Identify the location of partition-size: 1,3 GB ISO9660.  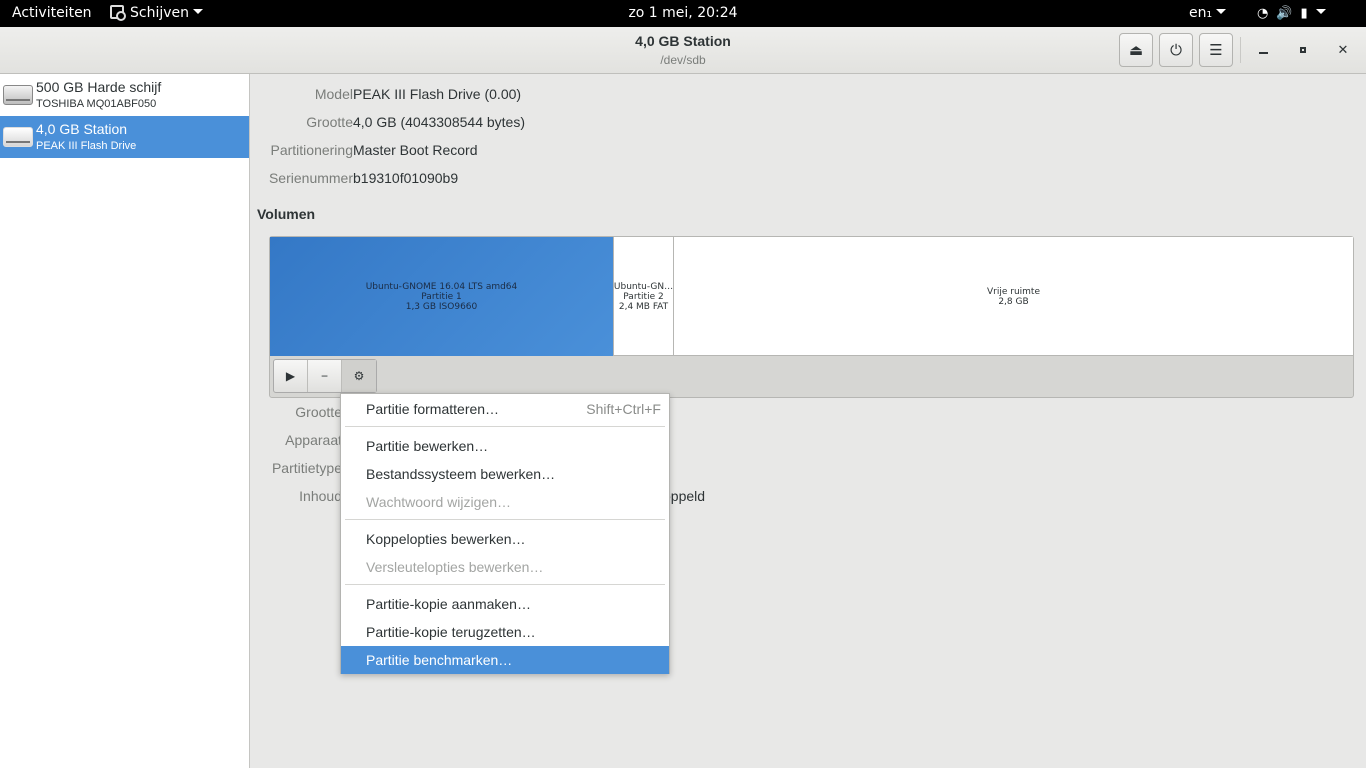
(441, 306).